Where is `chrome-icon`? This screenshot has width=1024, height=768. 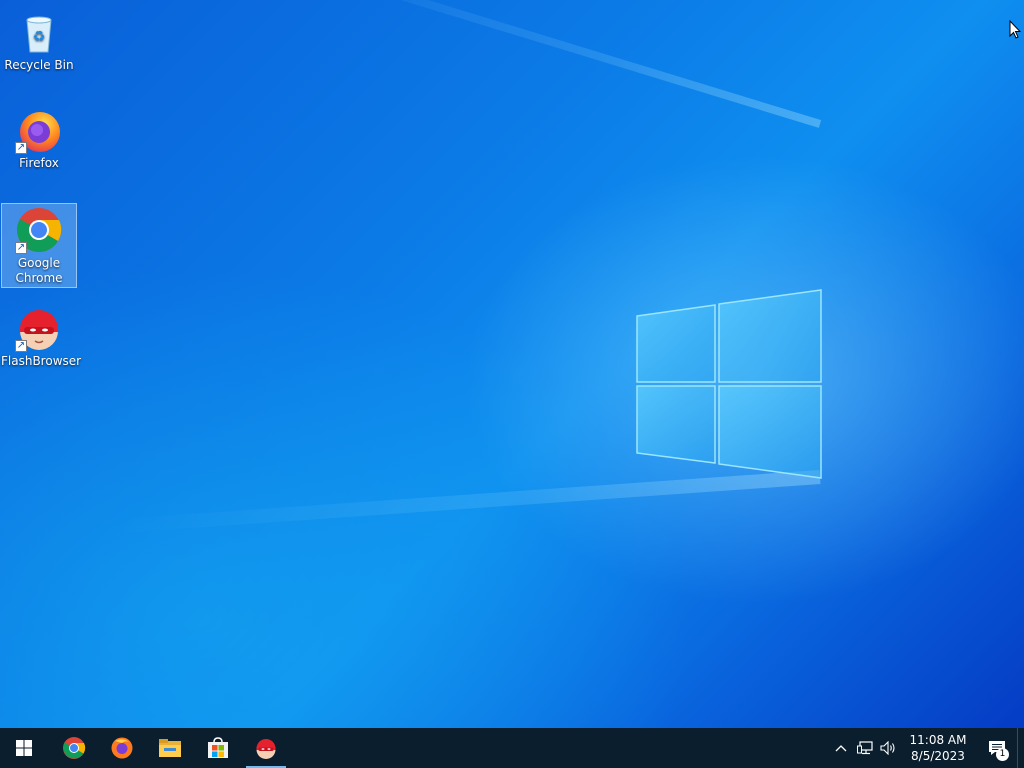 chrome-icon is located at coordinates (74, 748).